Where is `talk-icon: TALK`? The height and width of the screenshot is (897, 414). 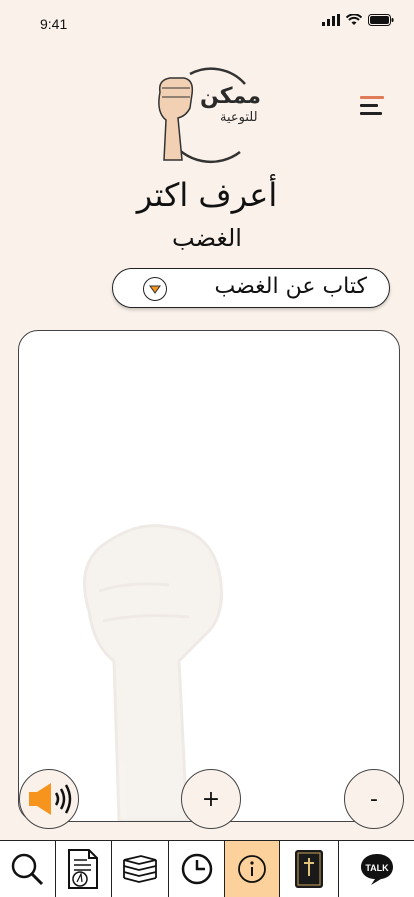
talk-icon: TALK is located at coordinates (376, 869).